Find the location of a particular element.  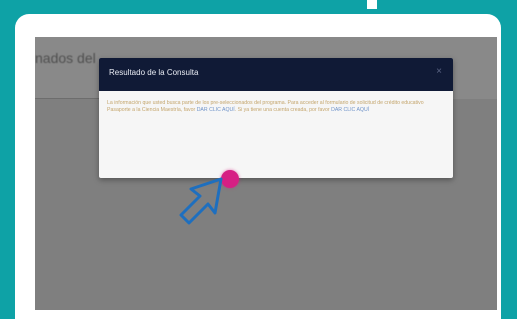

modal-title: Resultado de la Consulta is located at coordinates (154, 72).